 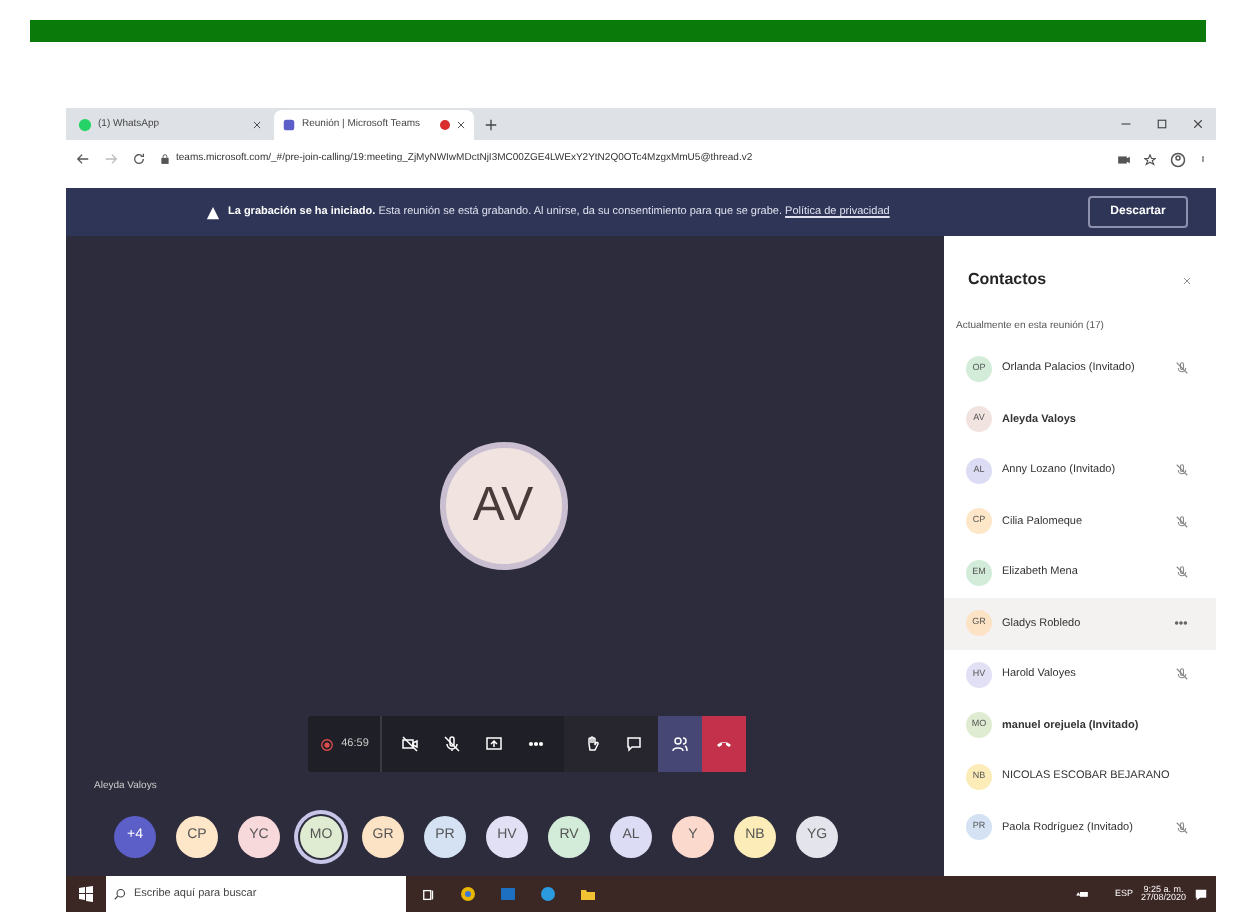 I want to click on panel-title: Contactos, so click(x=1007, y=280).